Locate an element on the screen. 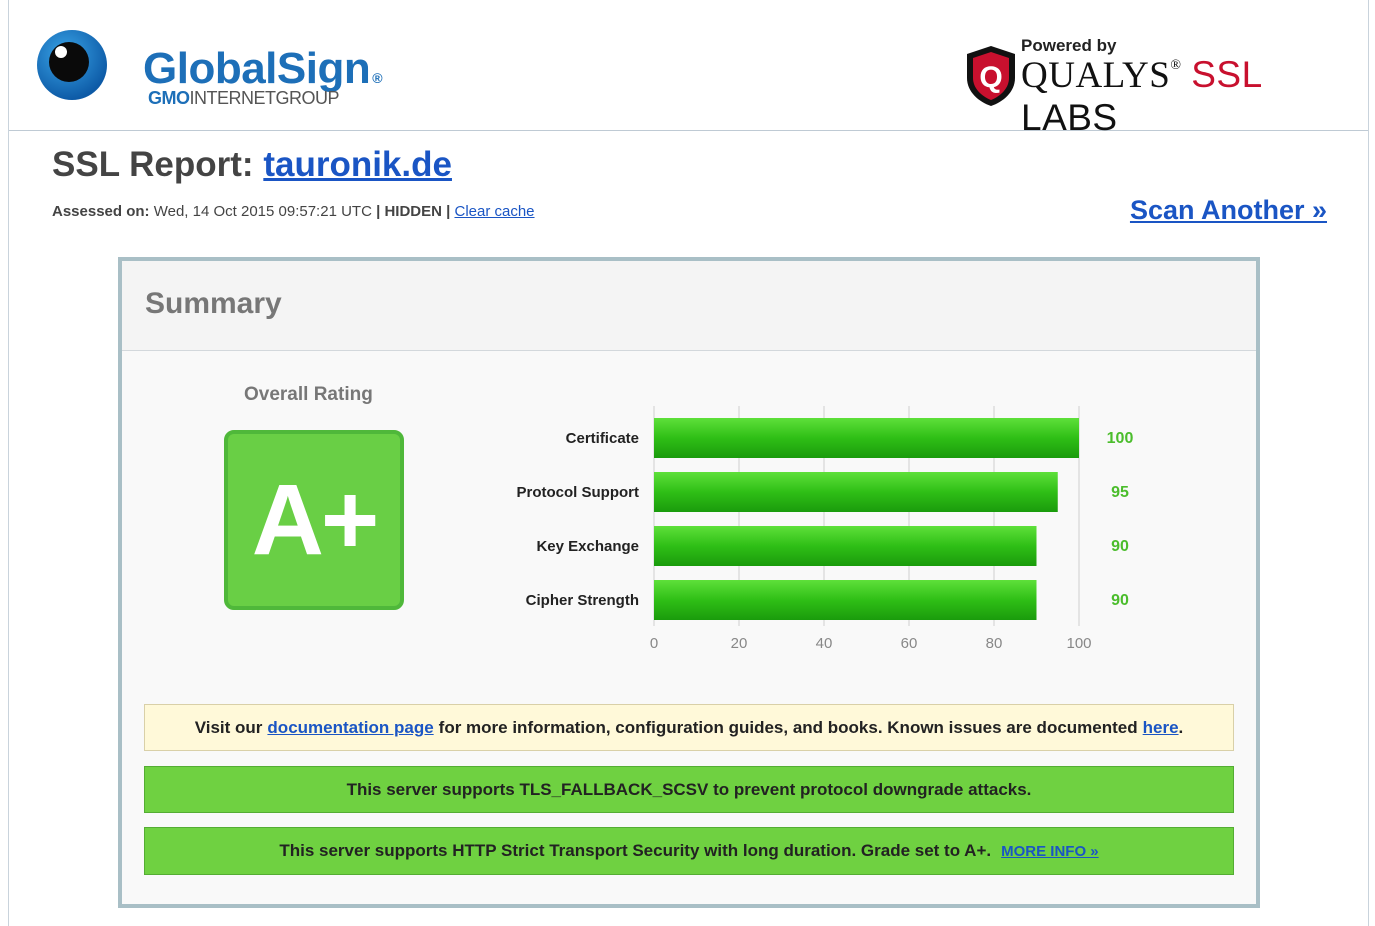 The height and width of the screenshot is (926, 1375). assessed-date: Wed, 14 Oct 2015 09:57:21 UTC is located at coordinates (262, 211).